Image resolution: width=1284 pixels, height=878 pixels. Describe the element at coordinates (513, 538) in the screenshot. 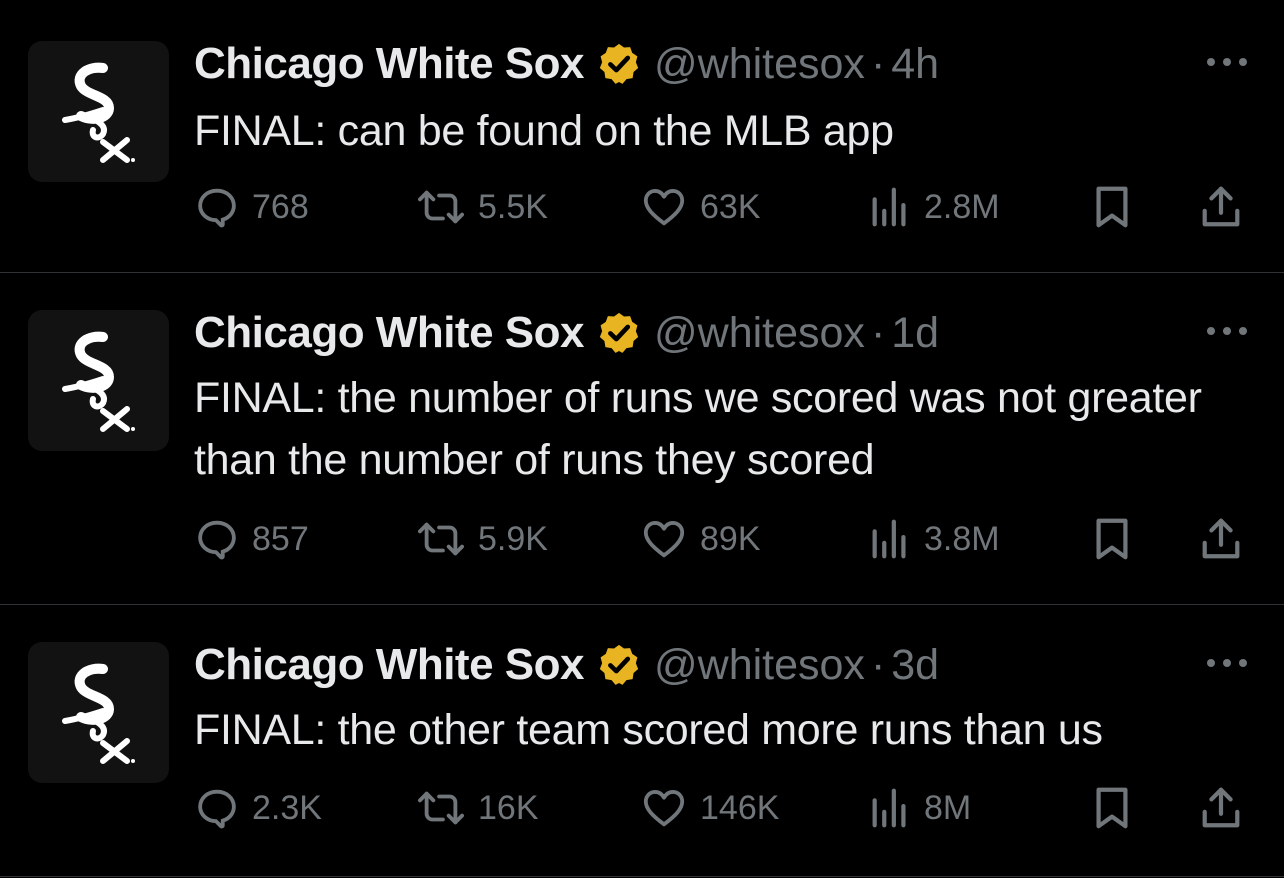

I see `repost-count: 5.9K` at that location.